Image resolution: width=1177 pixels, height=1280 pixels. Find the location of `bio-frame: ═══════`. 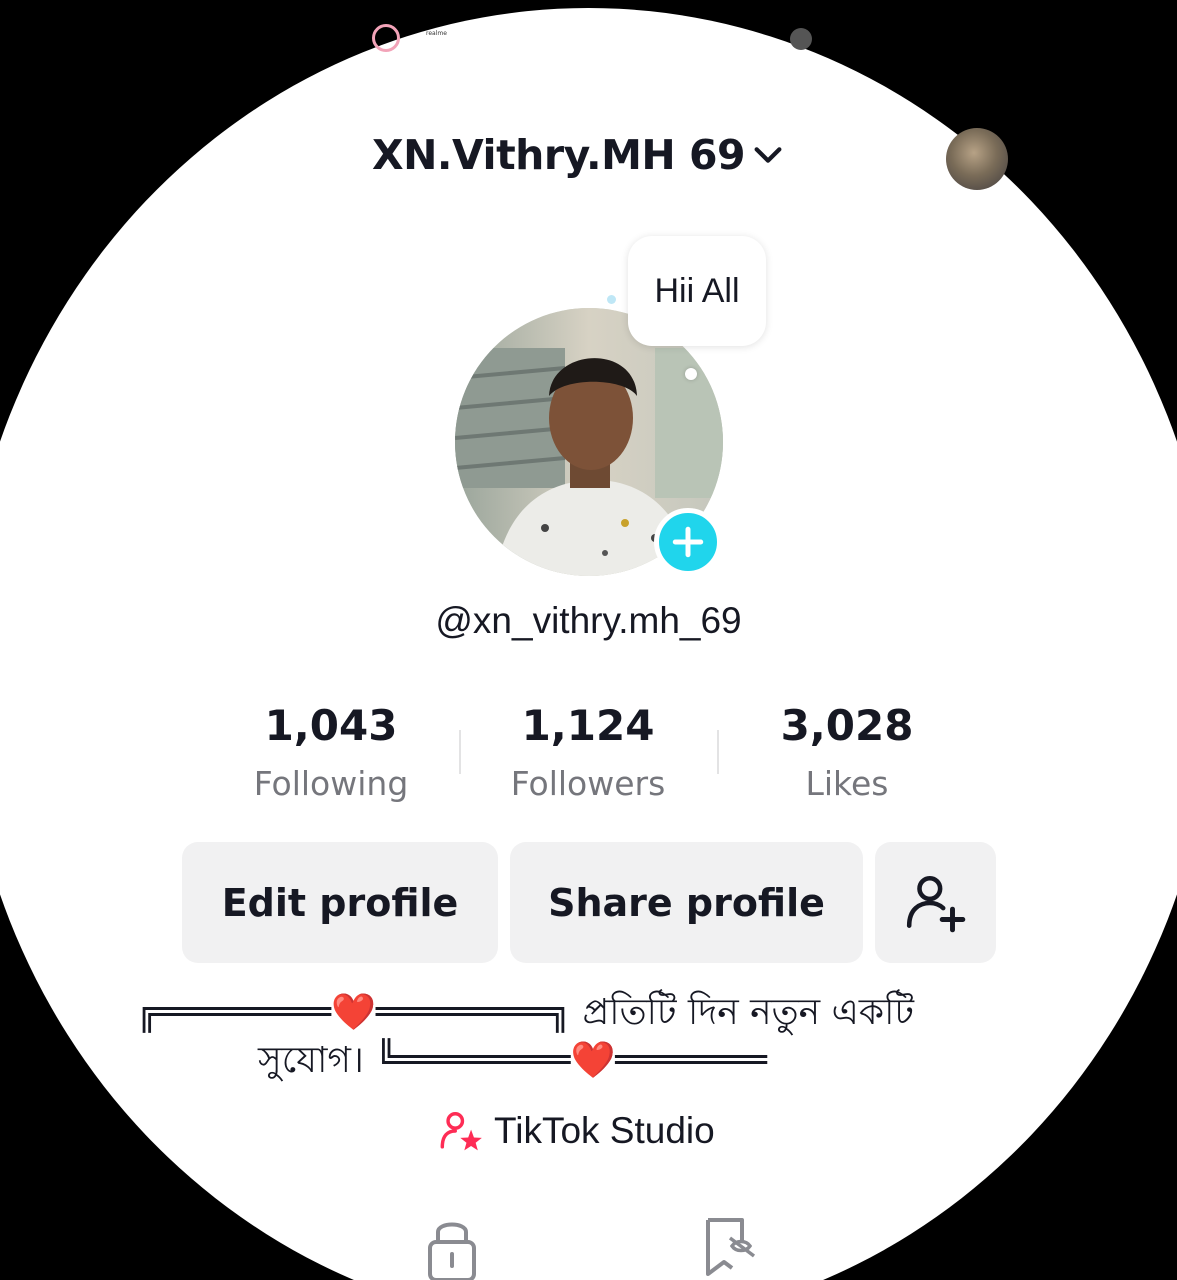

bio-frame: ═══════ is located at coordinates (691, 1060).